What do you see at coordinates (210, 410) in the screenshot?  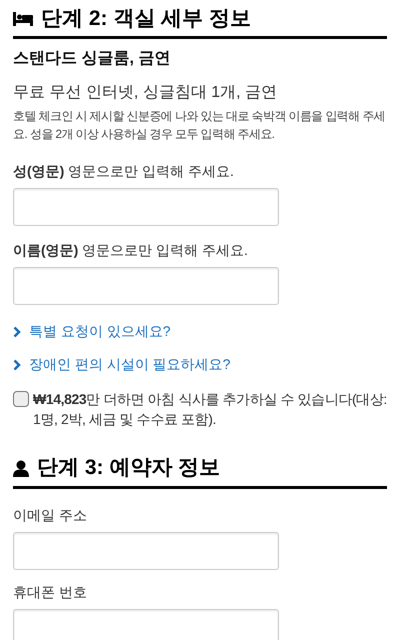 I see `breakfast-offer: ₩14,823만 더하면 아침 식사를 추가하실 수 있습니다(대상: 1명, 2박, 세금 및 수수료 포함).` at bounding box center [210, 410].